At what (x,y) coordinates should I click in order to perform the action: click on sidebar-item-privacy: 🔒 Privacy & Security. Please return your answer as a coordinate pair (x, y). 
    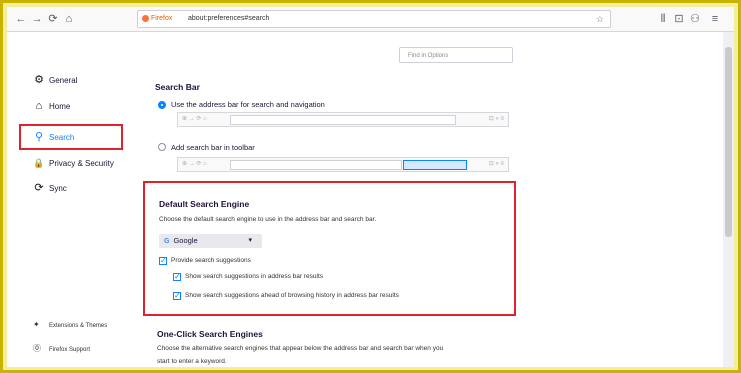
    Looking at the image, I should click on (73, 163).